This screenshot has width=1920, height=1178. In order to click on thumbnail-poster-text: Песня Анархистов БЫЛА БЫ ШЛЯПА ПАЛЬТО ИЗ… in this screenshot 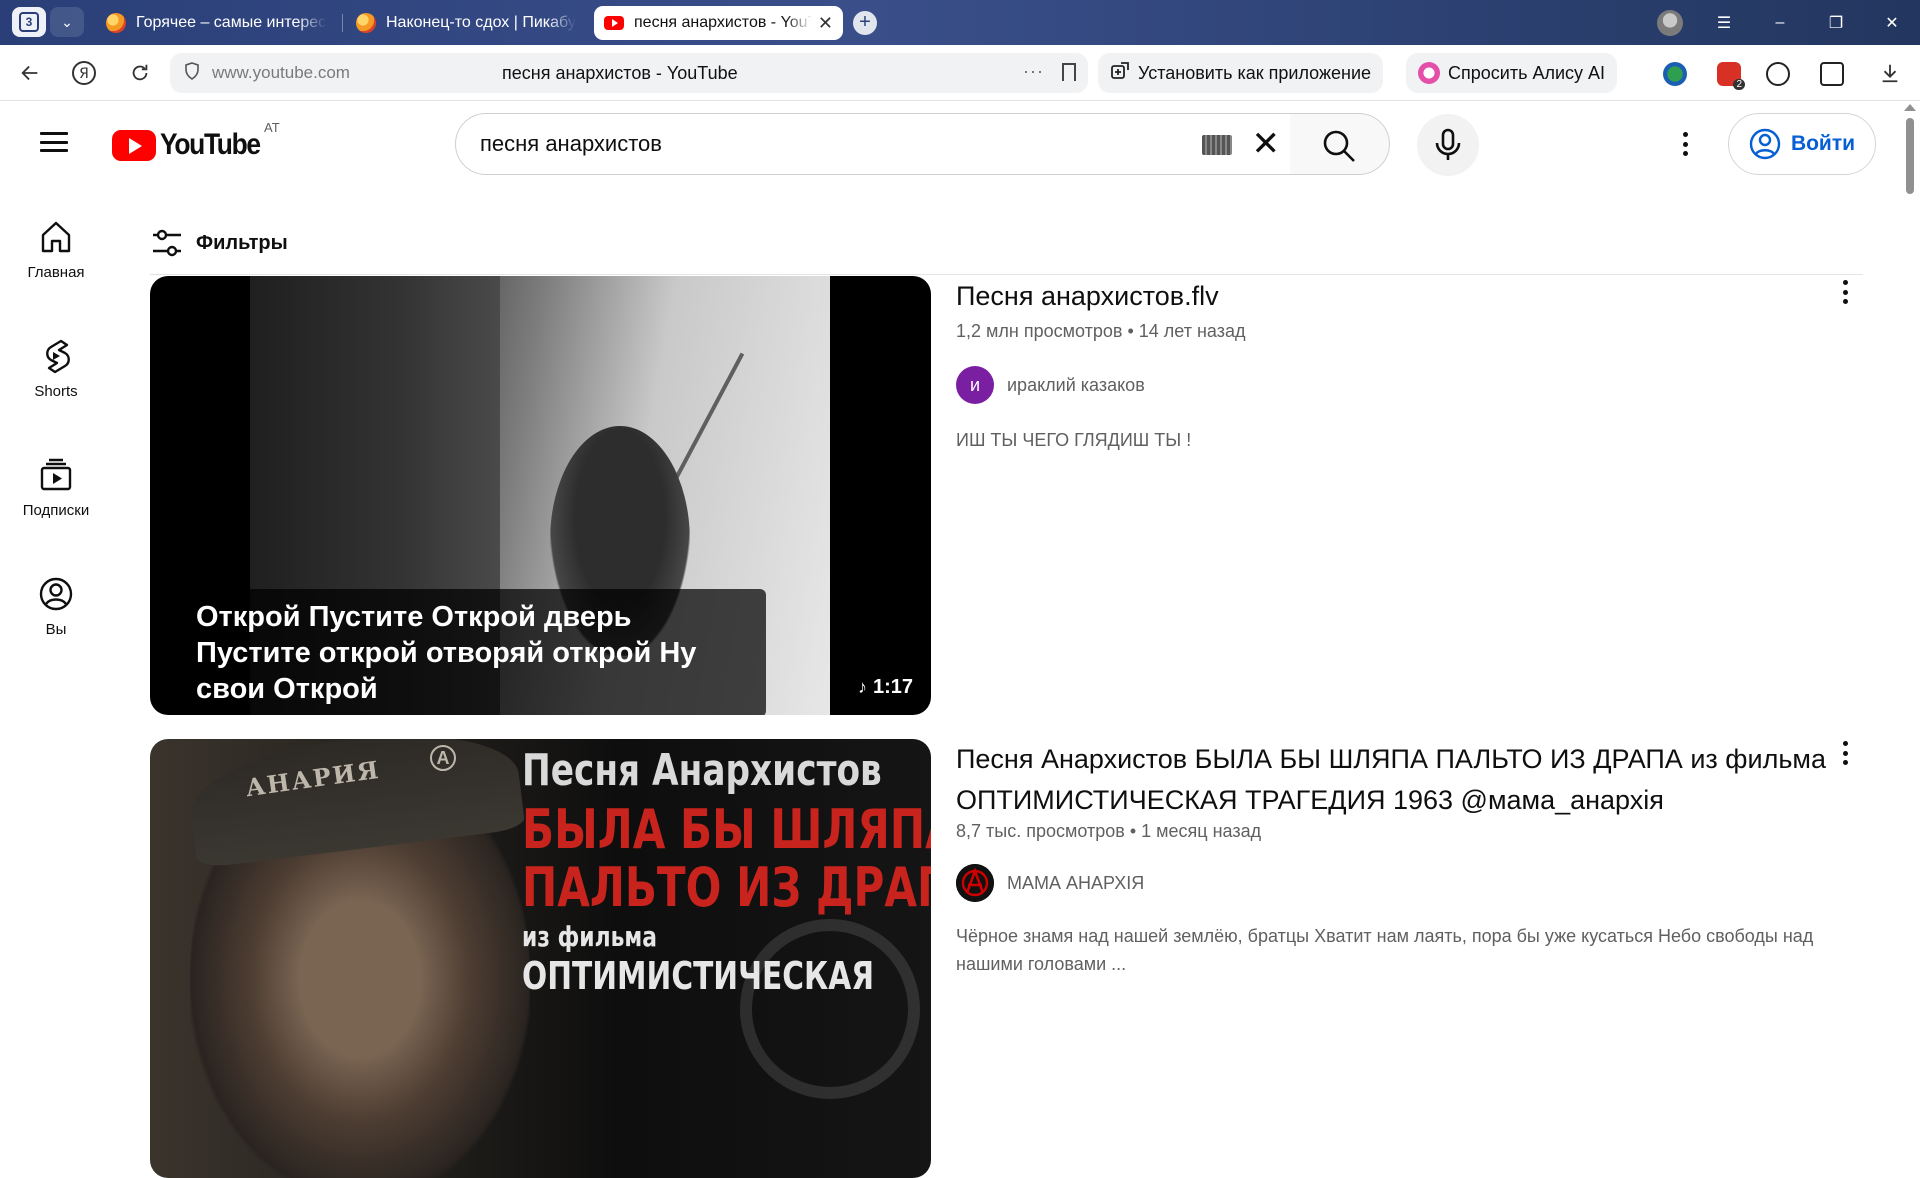, I will do `click(726, 870)`.